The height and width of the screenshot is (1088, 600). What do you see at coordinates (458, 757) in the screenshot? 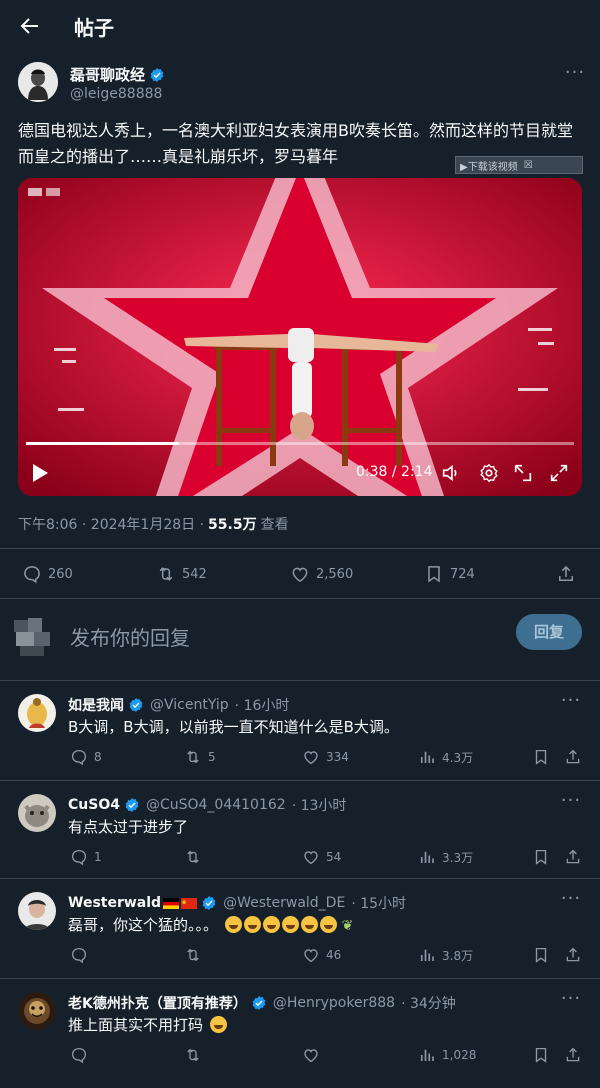
I see `views-count: 4.3万` at bounding box center [458, 757].